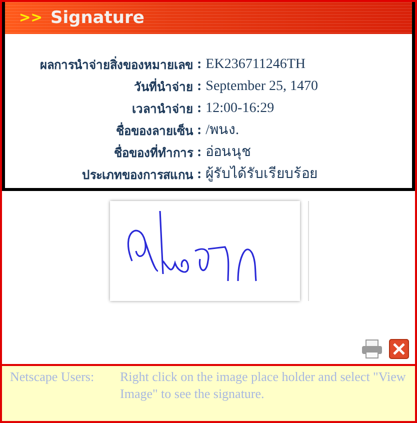  What do you see at coordinates (262, 174) in the screenshot?
I see `field-value: ผู้รับได้รับเรียบร้อย` at bounding box center [262, 174].